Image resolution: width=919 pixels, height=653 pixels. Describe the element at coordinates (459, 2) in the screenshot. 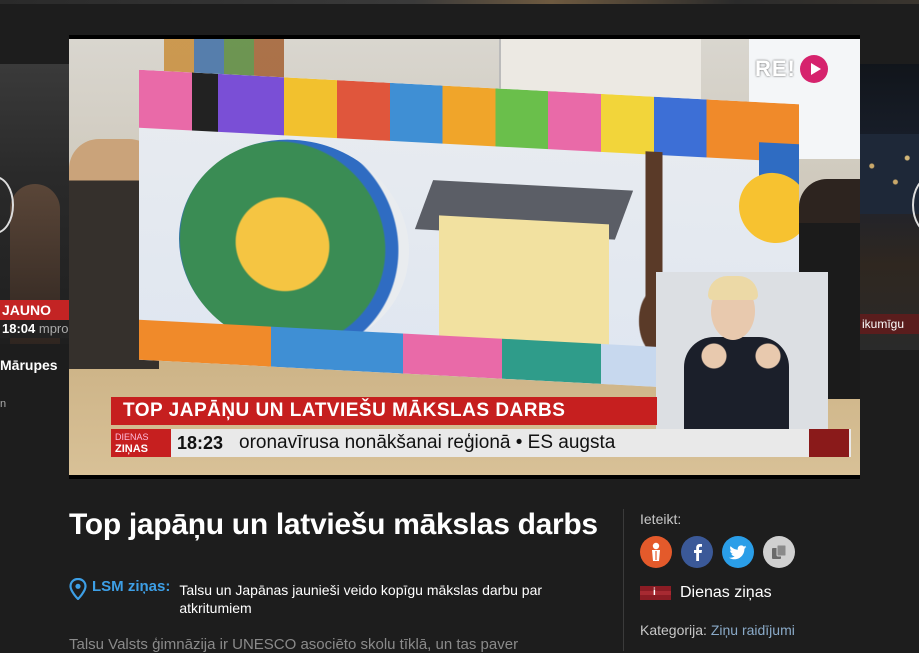

I see `top-image-strip` at that location.